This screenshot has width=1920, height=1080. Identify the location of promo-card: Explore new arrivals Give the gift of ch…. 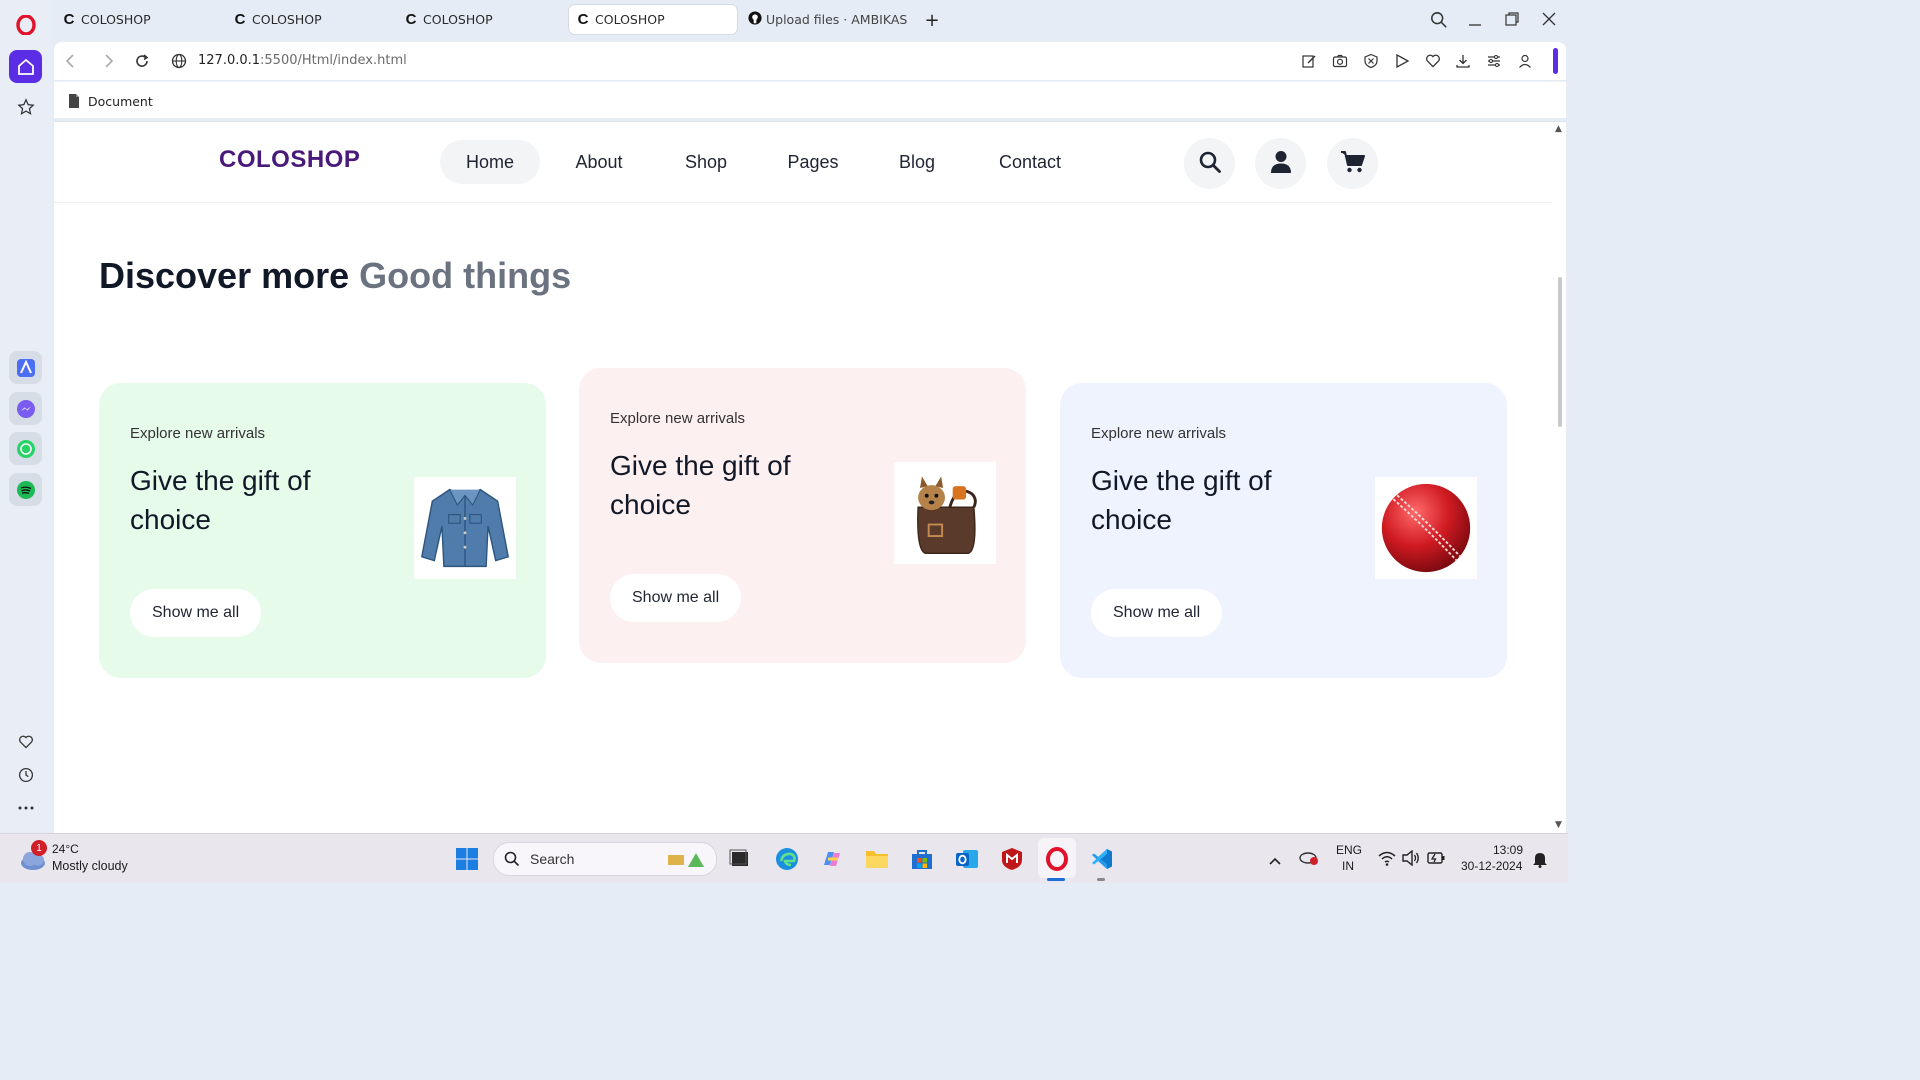
(1283, 530).